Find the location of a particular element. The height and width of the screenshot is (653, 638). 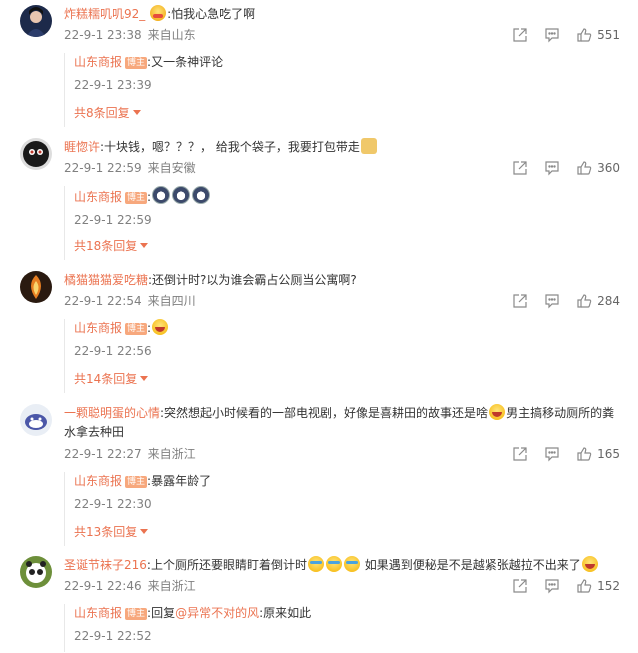

reply-time: 22-9-1 22:59 is located at coordinates (113, 220).